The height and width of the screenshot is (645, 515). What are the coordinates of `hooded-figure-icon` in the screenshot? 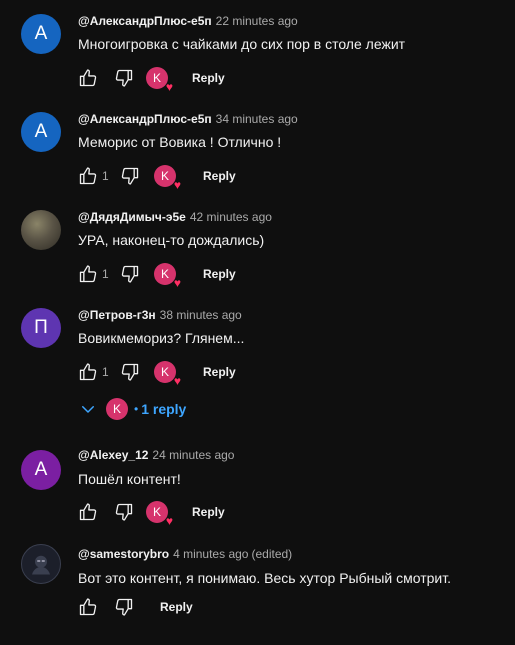 It's located at (41, 565).